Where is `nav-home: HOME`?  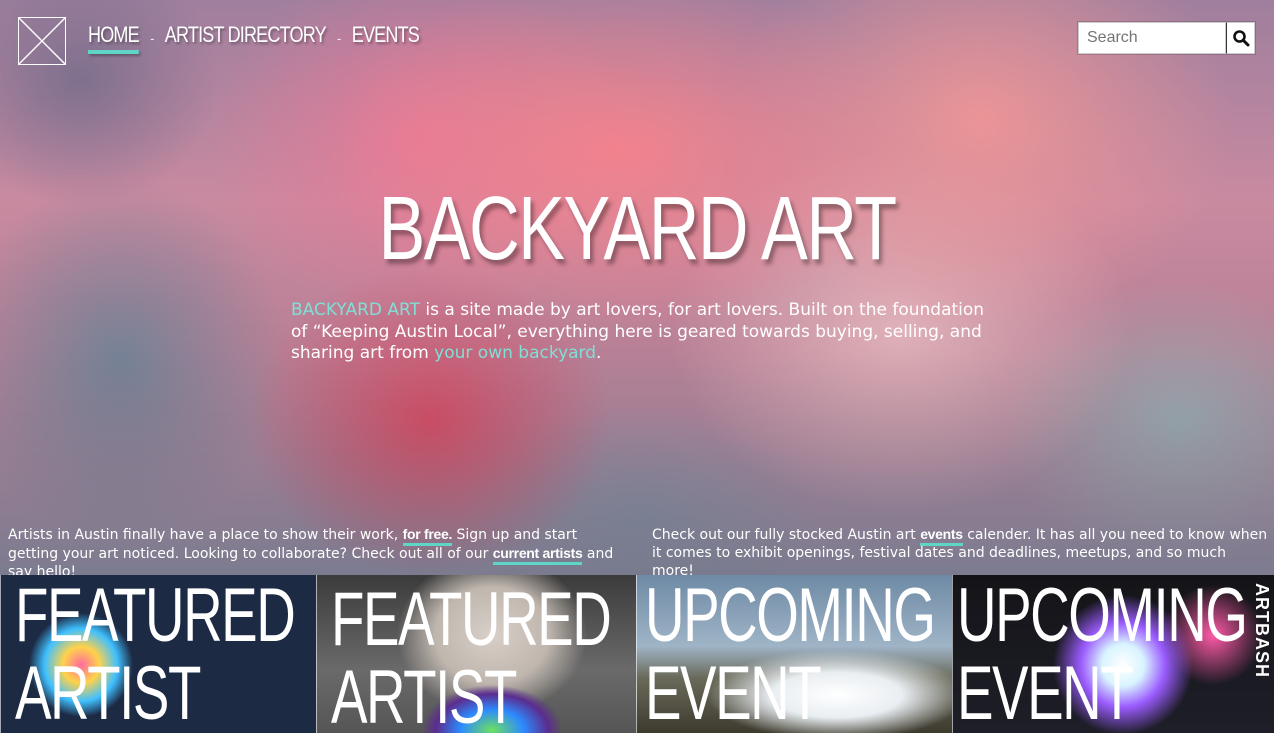 nav-home: HOME is located at coordinates (114, 38).